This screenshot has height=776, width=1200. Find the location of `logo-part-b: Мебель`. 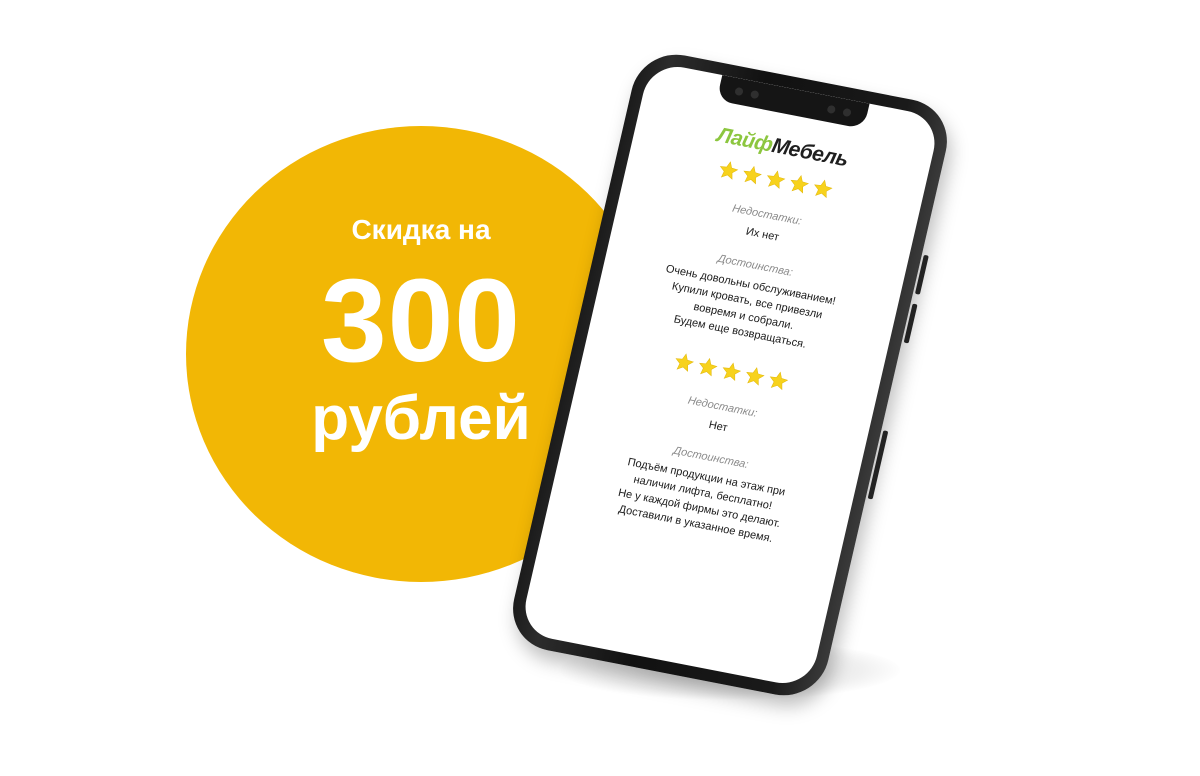

logo-part-b: Мебель is located at coordinates (810, 153).